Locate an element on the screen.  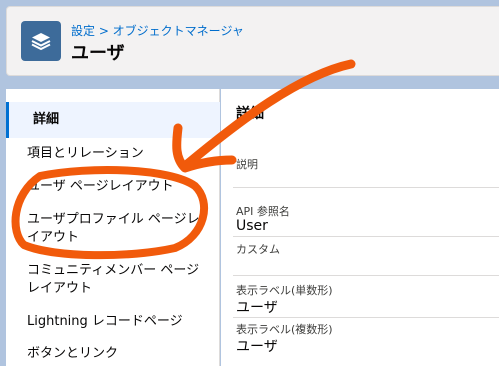
sidebar-item-user-page-layouts: ユーザ ページレイアウト is located at coordinates (113, 187).